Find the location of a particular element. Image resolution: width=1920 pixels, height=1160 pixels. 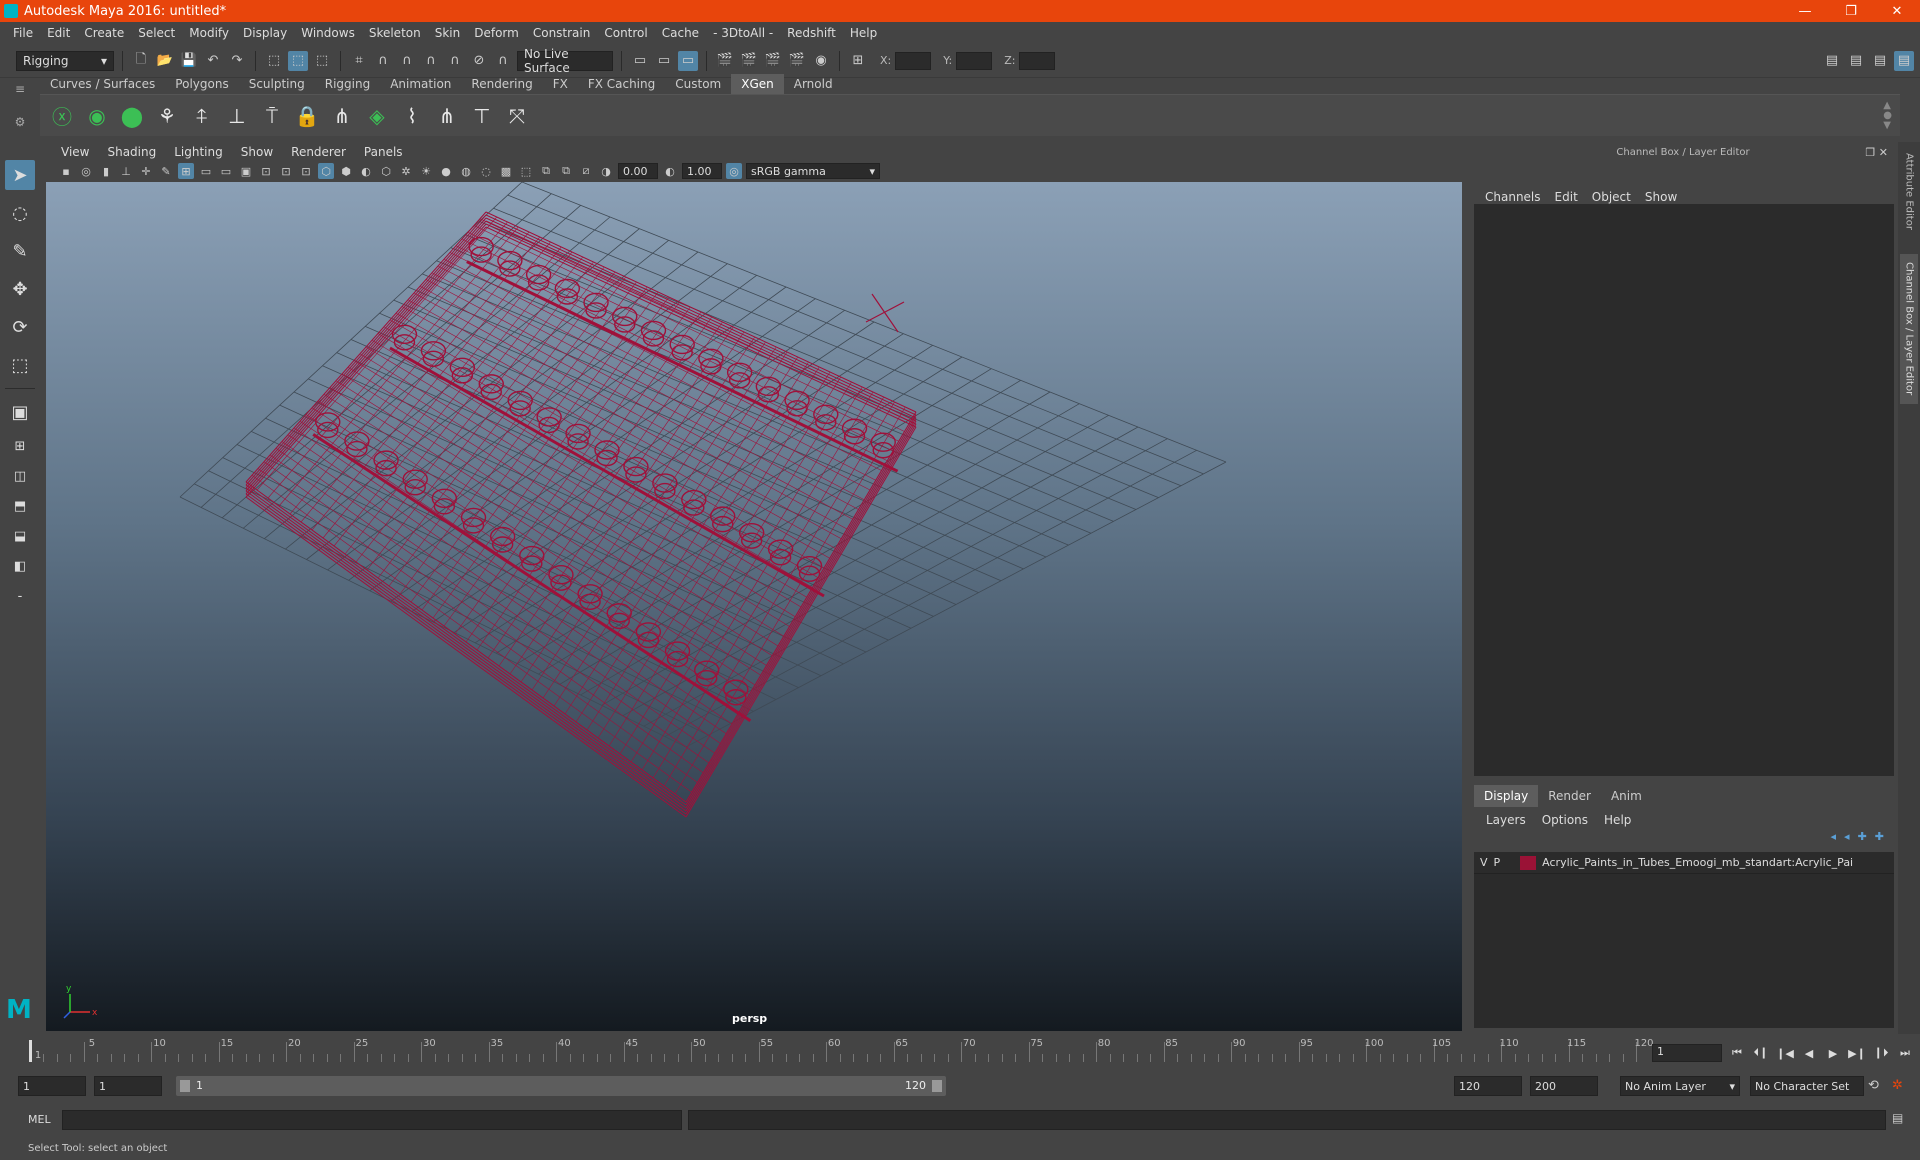

snap-point-icon: ∩ is located at coordinates (407, 61).